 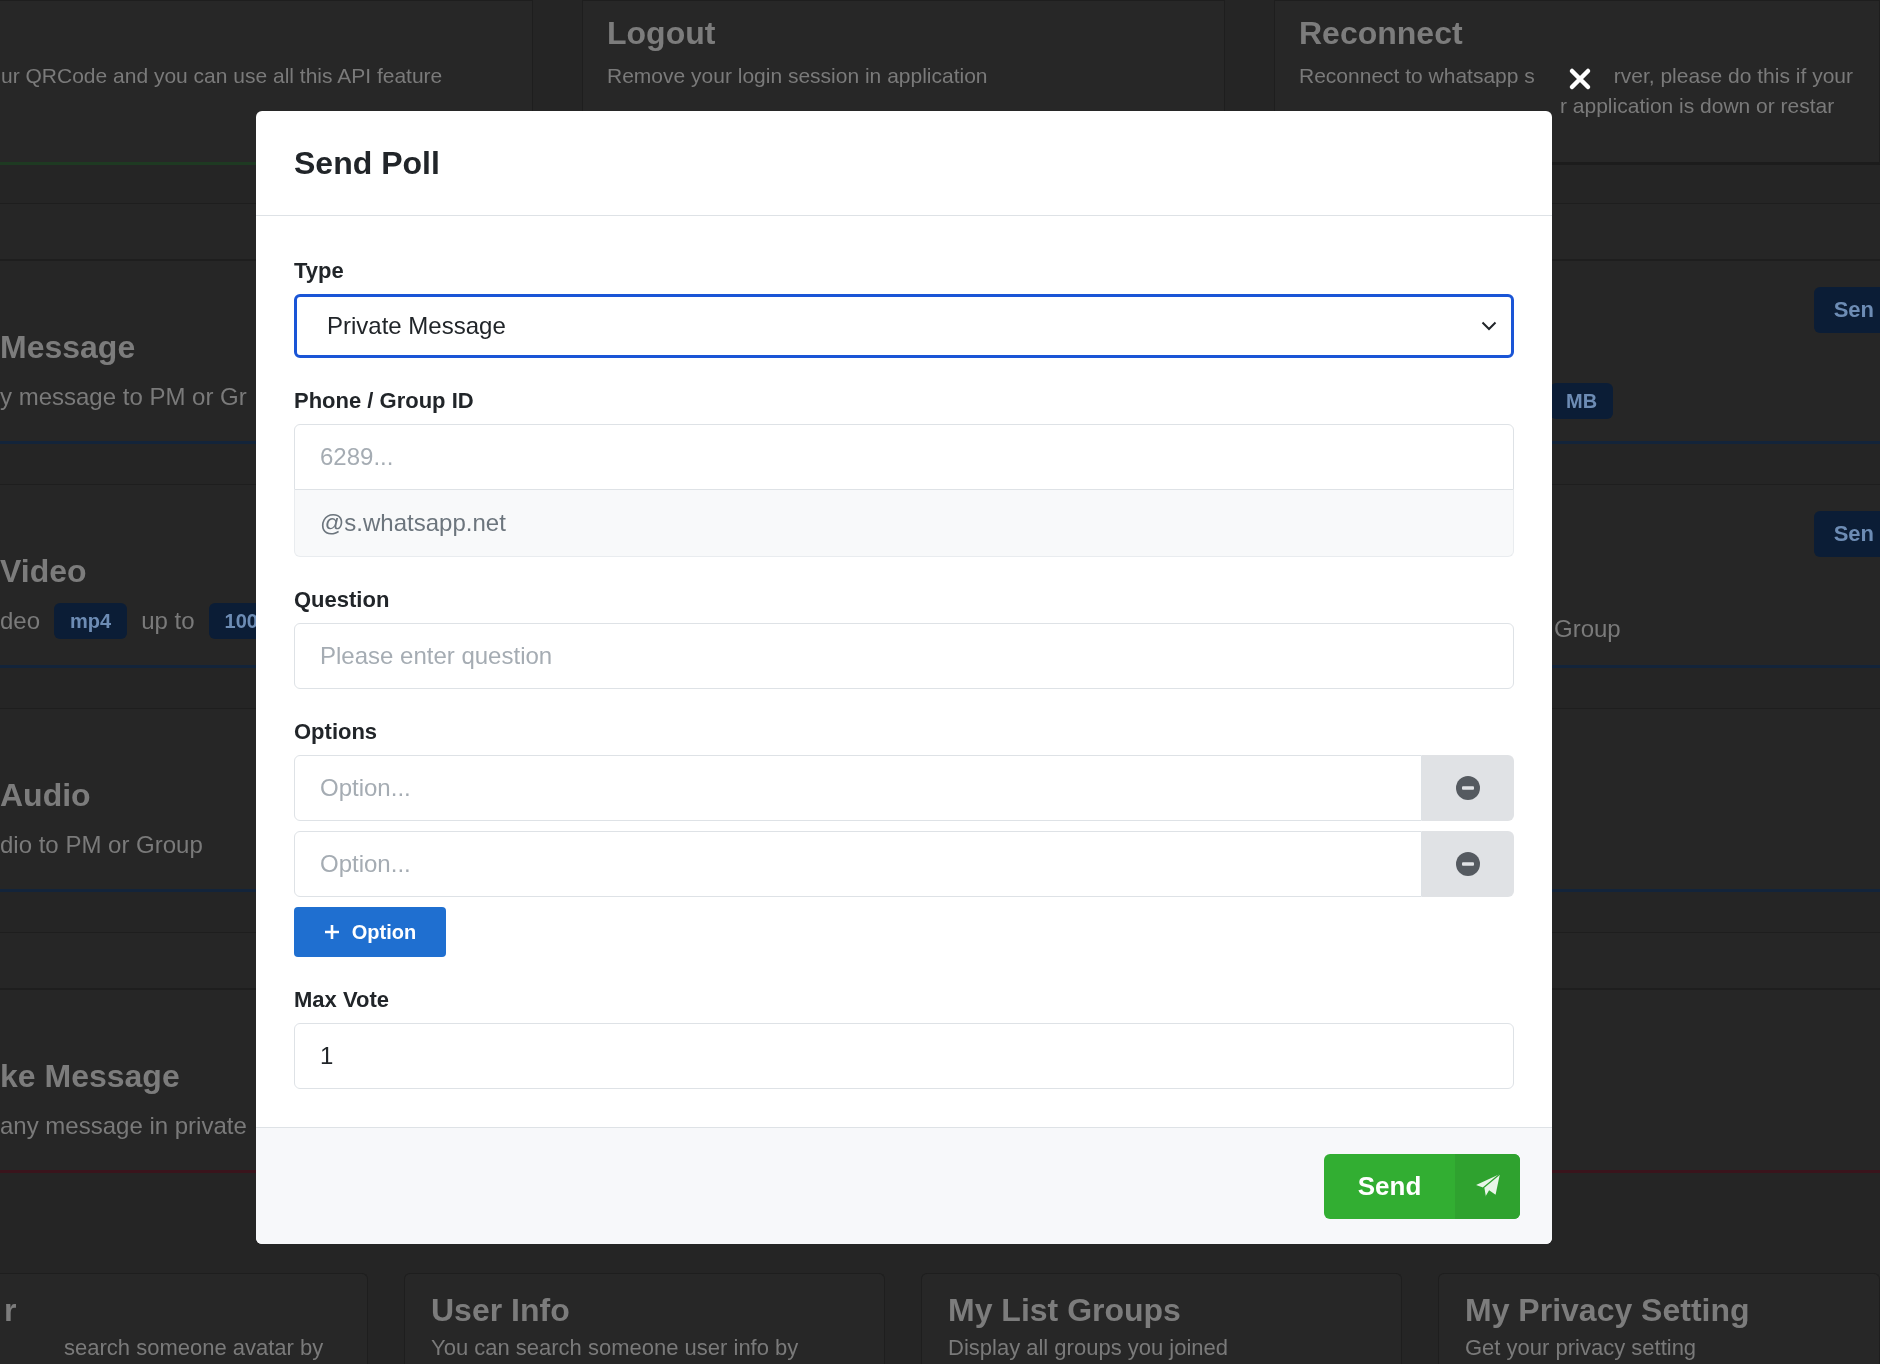 What do you see at coordinates (101, 845) in the screenshot?
I see `card-description: dio to PM or Group` at bounding box center [101, 845].